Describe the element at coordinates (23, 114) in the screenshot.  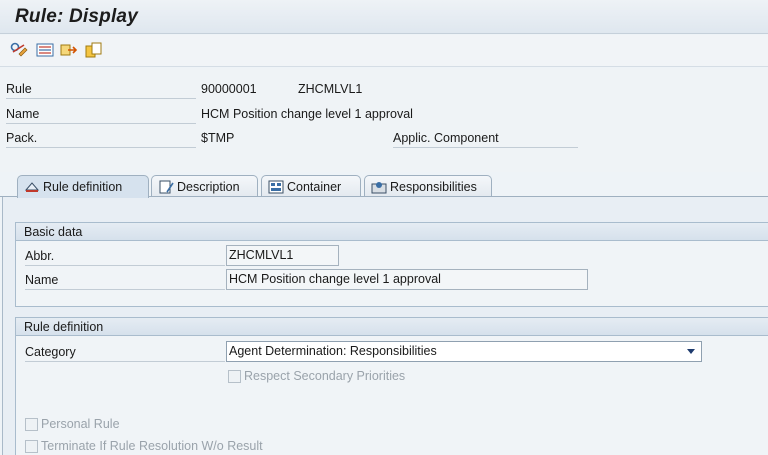
I see `name-label: Name` at that location.